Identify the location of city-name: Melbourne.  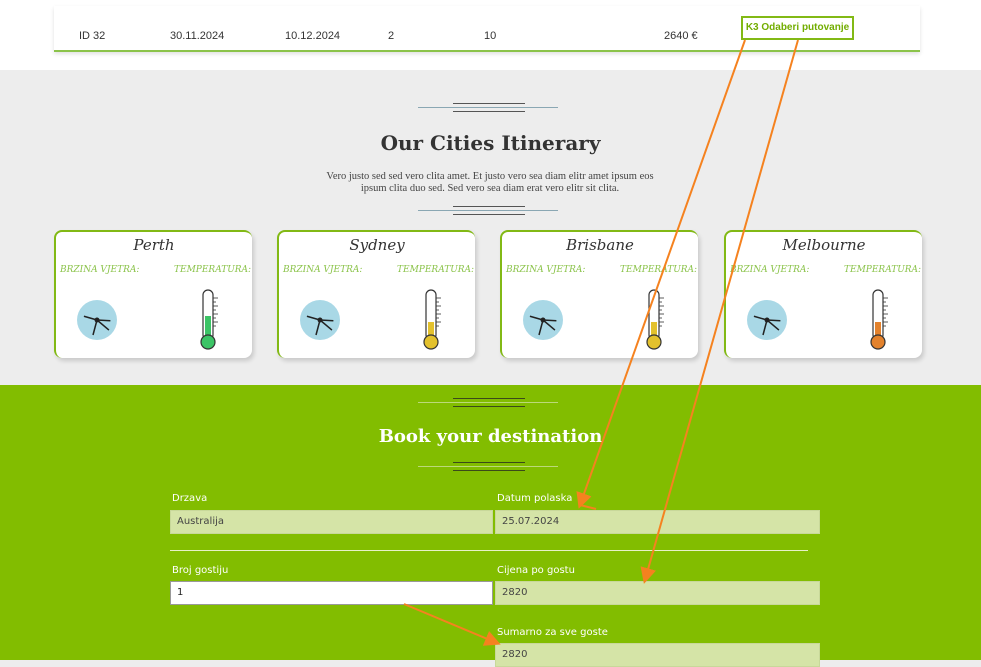
(824, 245).